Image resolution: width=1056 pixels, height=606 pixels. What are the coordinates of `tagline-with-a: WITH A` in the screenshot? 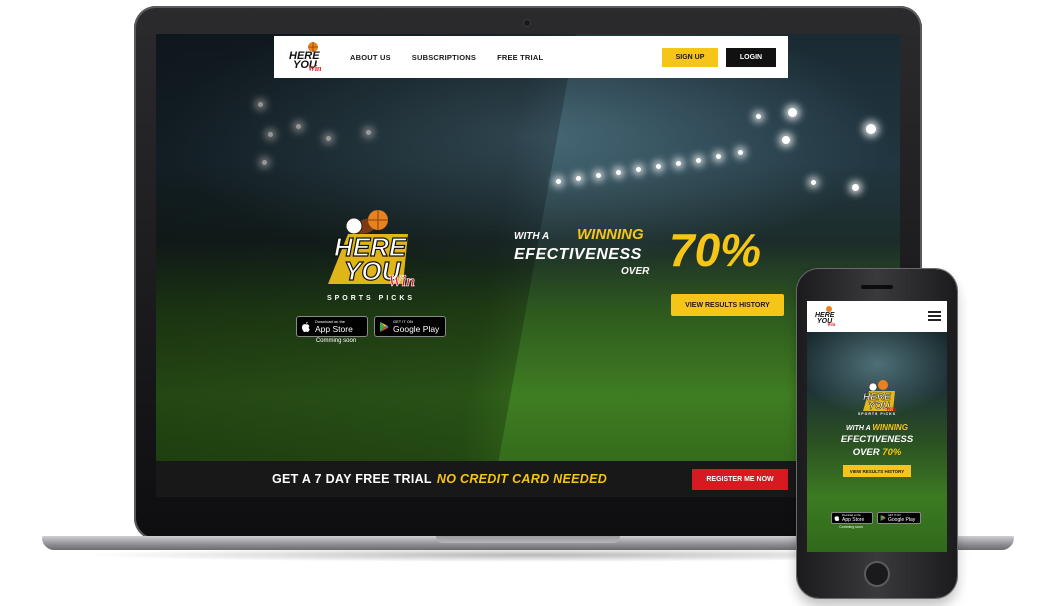 It's located at (532, 236).